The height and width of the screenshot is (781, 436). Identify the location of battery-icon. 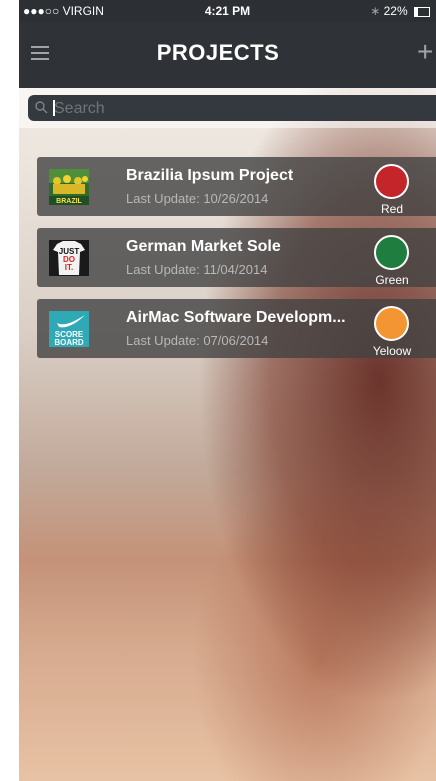
(422, 11).